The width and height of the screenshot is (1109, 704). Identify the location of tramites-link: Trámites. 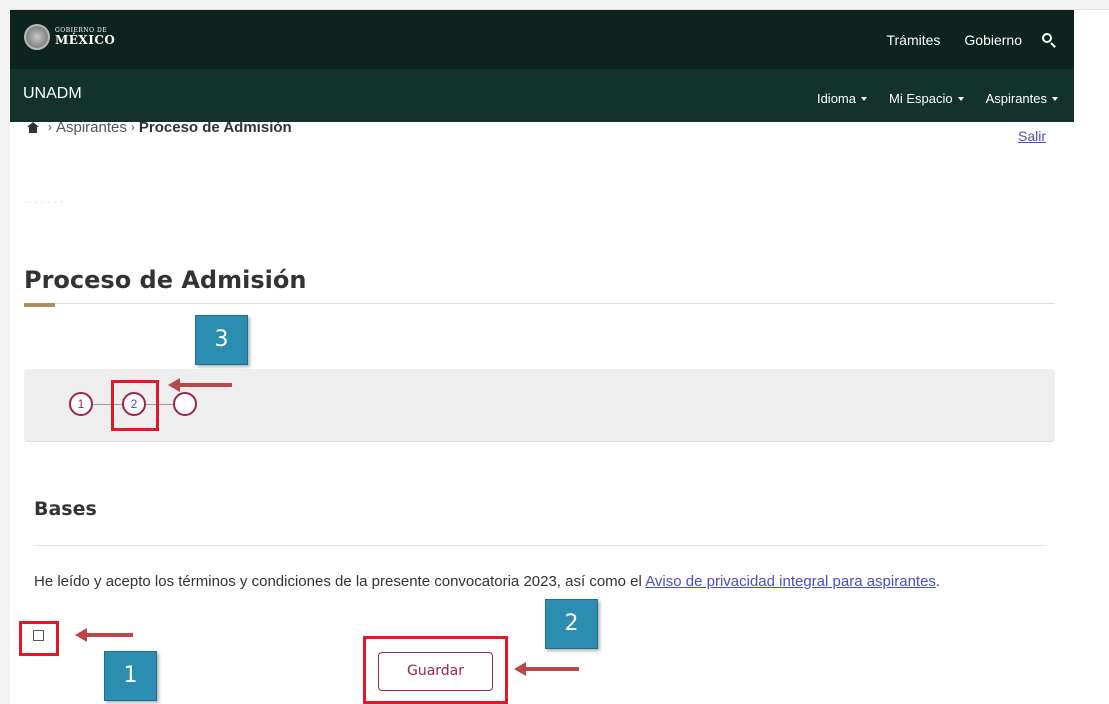
(913, 40).